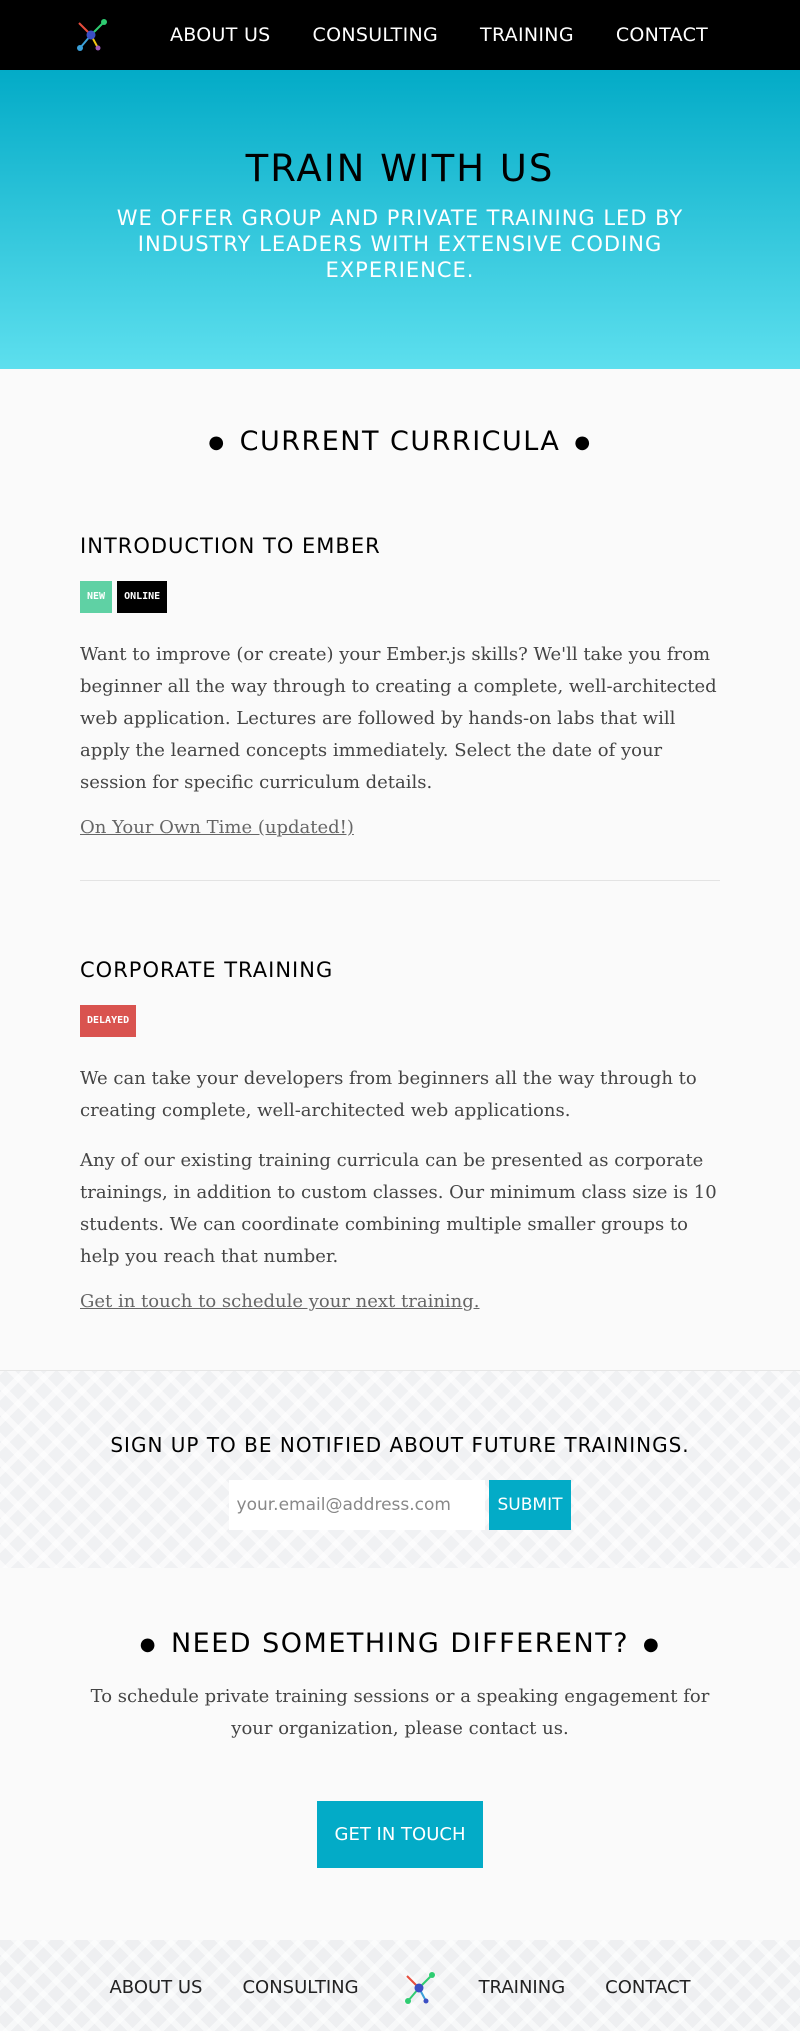 Image resolution: width=800 pixels, height=2031 pixels. Describe the element at coordinates (142, 597) in the screenshot. I see `badge-online: ONLINE` at that location.